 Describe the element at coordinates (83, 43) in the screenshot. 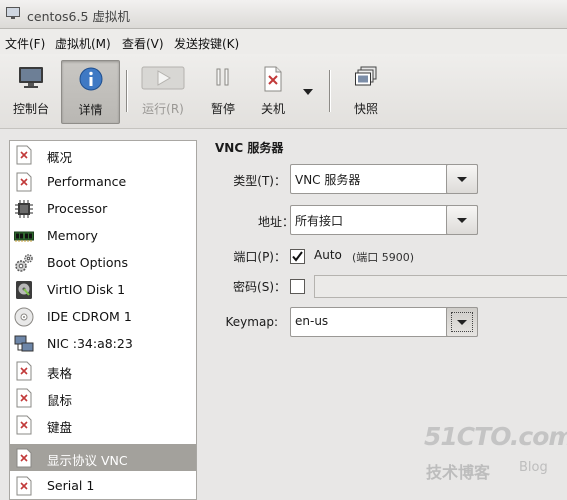

I see `menu-vm: 虚拟机(M)` at that location.